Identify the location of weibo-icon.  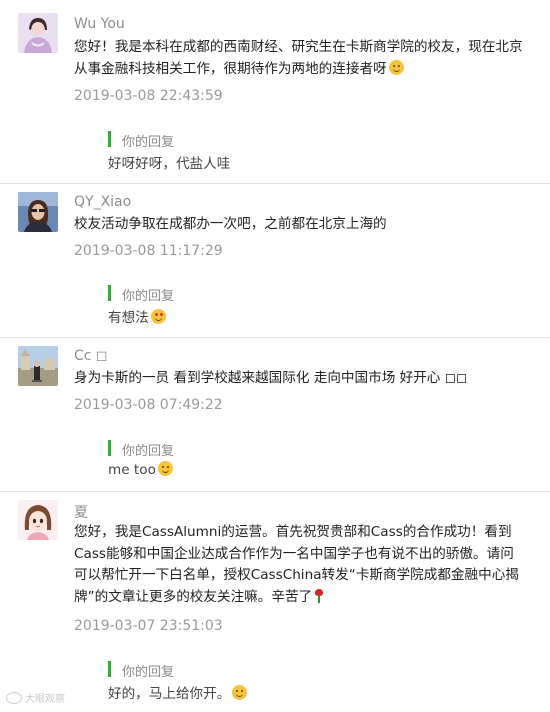
(14, 698).